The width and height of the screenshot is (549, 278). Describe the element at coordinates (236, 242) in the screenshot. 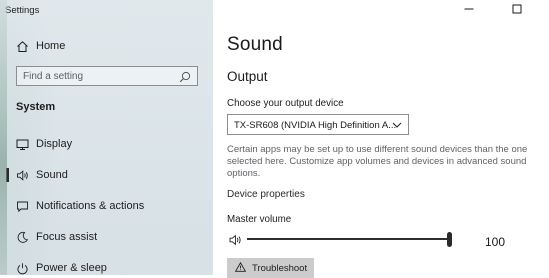

I see `volume-speaker-icon` at that location.